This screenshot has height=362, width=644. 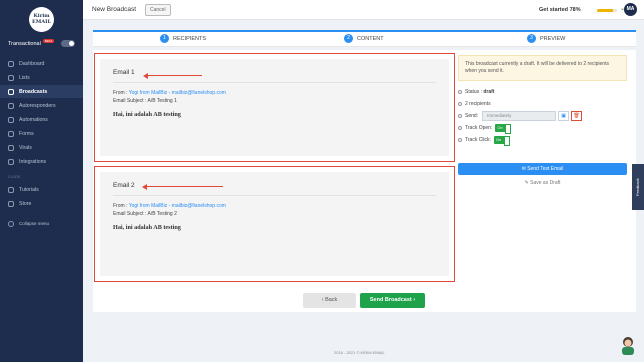 I want to click on mode-text: Transactional, so click(x=24, y=44).